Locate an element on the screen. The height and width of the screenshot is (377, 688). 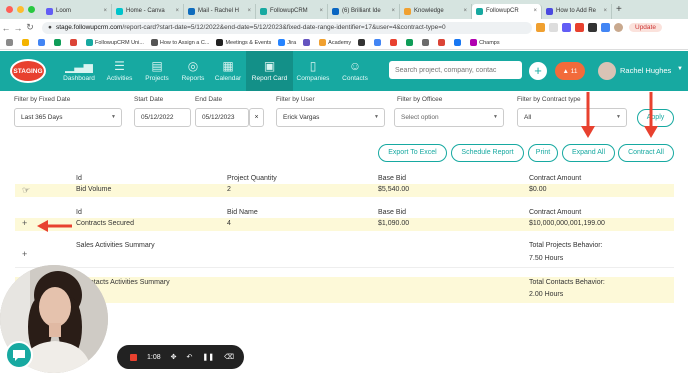
stop-recording-icon is located at coordinates (133, 357).